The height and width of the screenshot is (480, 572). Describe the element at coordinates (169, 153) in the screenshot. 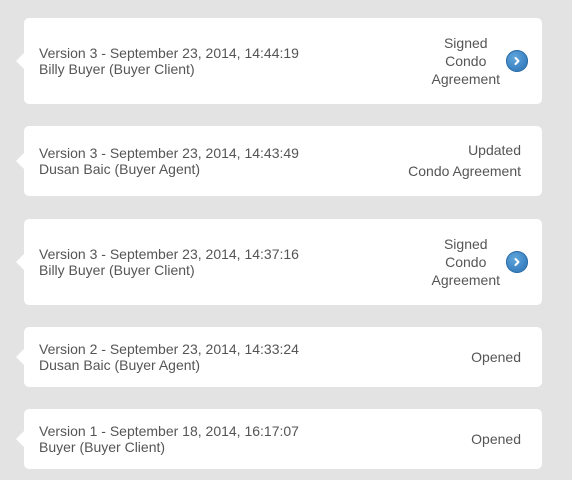

I see `version-timestamp: Version 3 - September 23, 2014, 14:43:49` at that location.